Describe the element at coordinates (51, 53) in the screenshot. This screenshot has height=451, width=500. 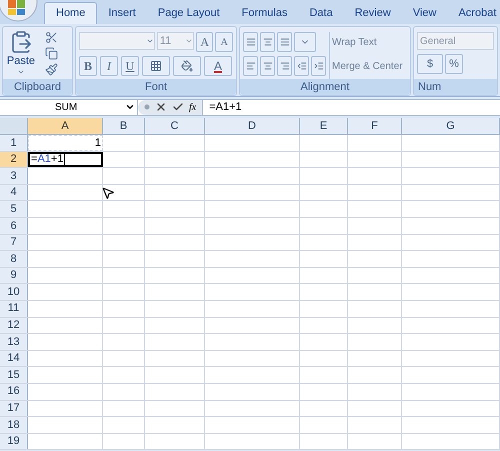
I see `copy-icon` at that location.